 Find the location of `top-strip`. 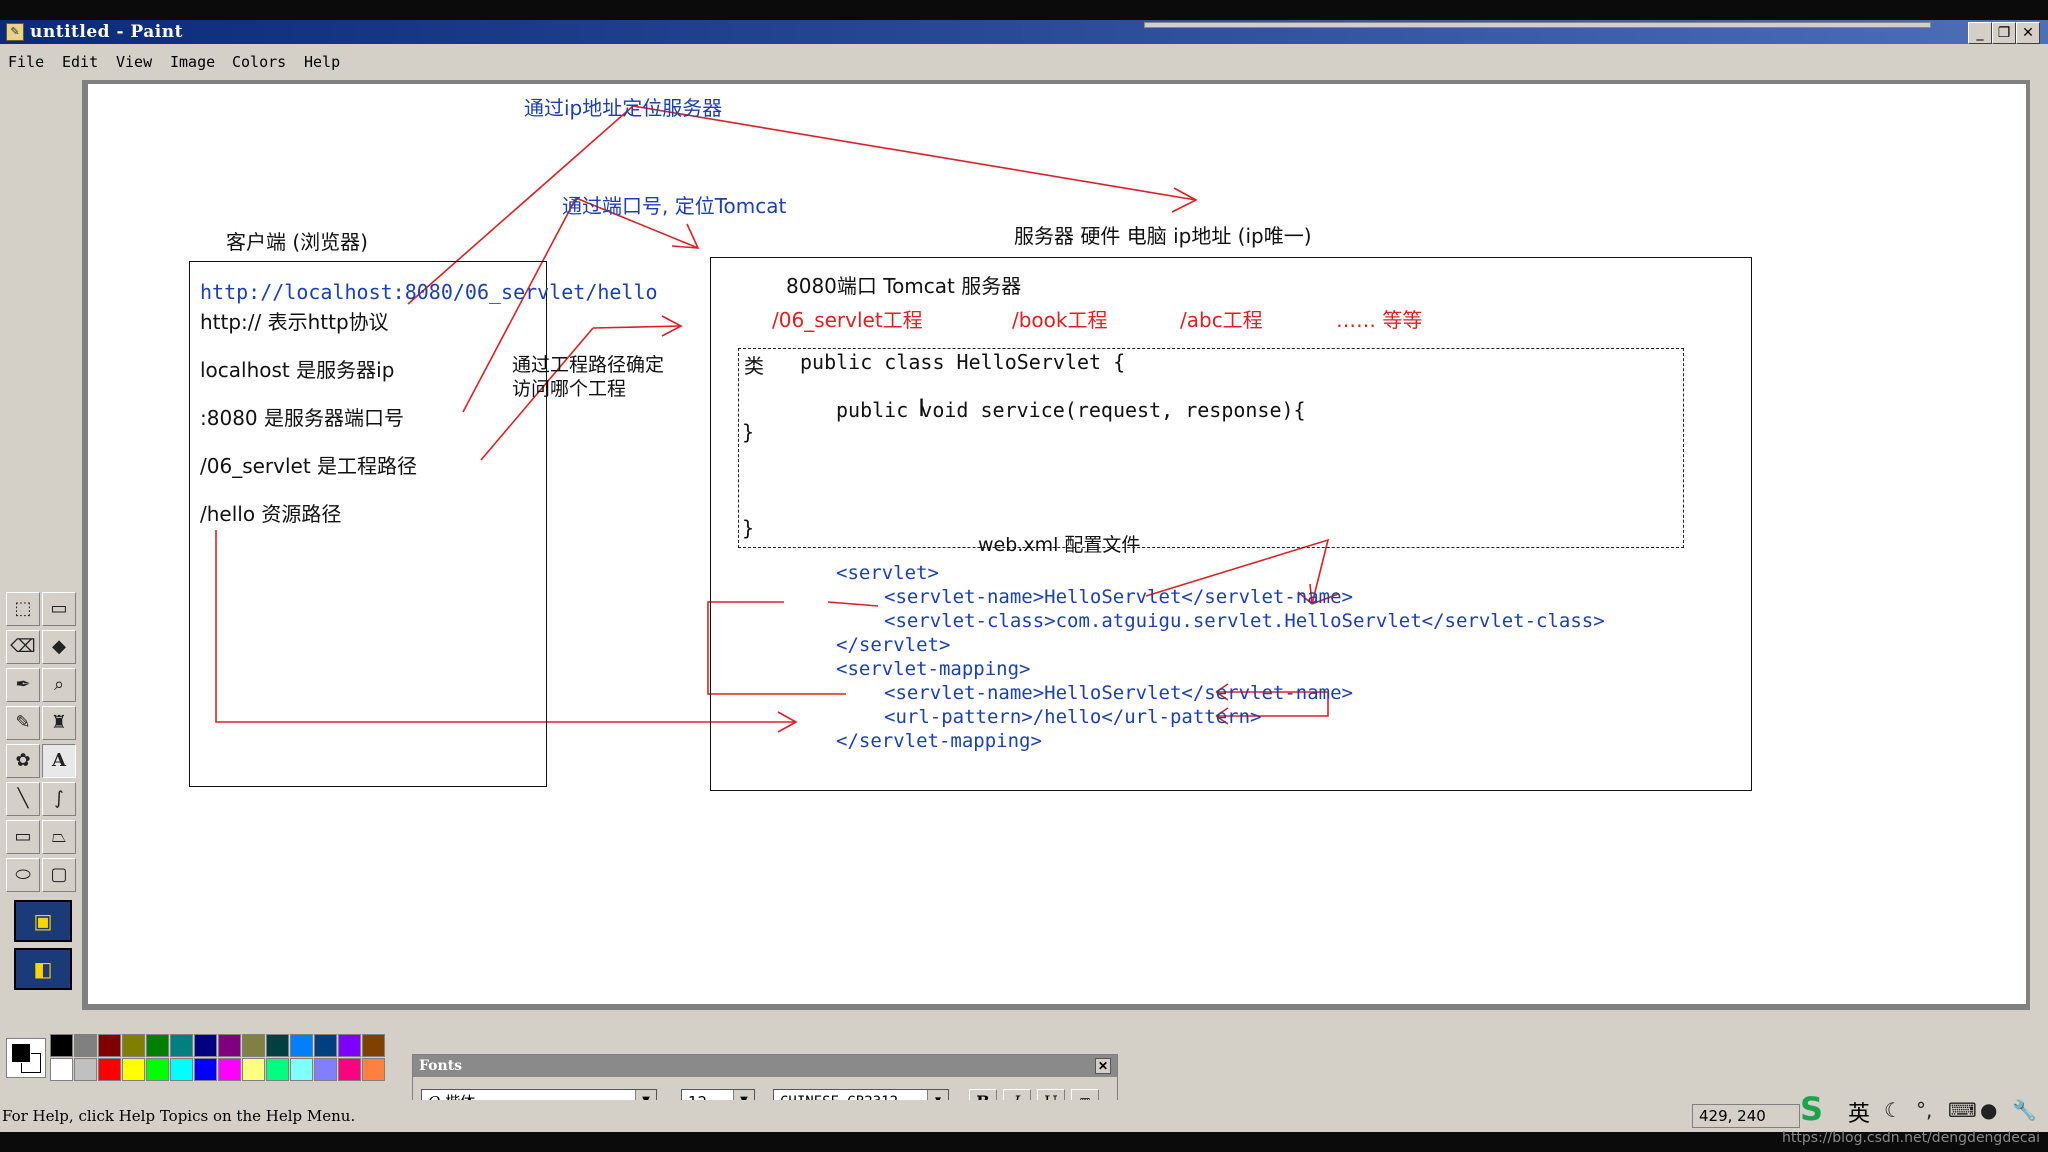

top-strip is located at coordinates (1024, 10).